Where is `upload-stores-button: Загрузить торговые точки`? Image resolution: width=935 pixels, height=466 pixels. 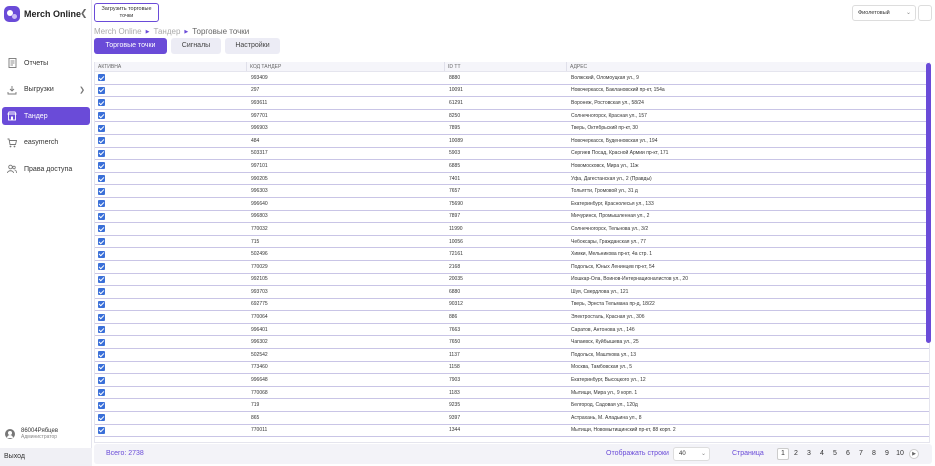 upload-stores-button: Загрузить торговые точки is located at coordinates (126, 12).